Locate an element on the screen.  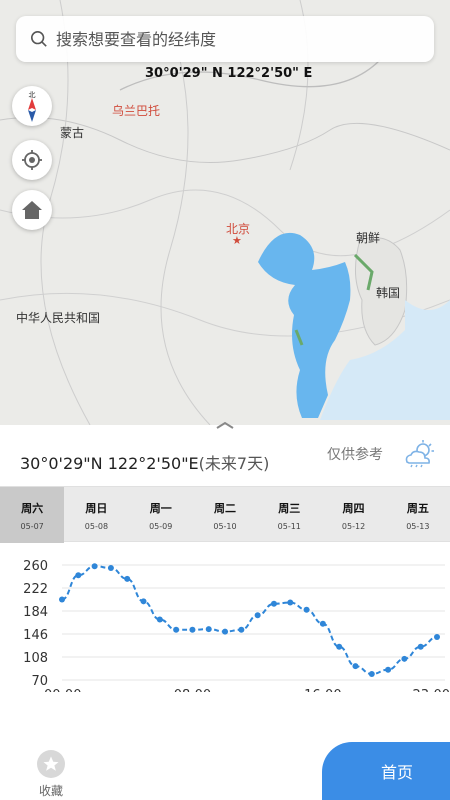
compass-letter: 北 is located at coordinates (32, 95).